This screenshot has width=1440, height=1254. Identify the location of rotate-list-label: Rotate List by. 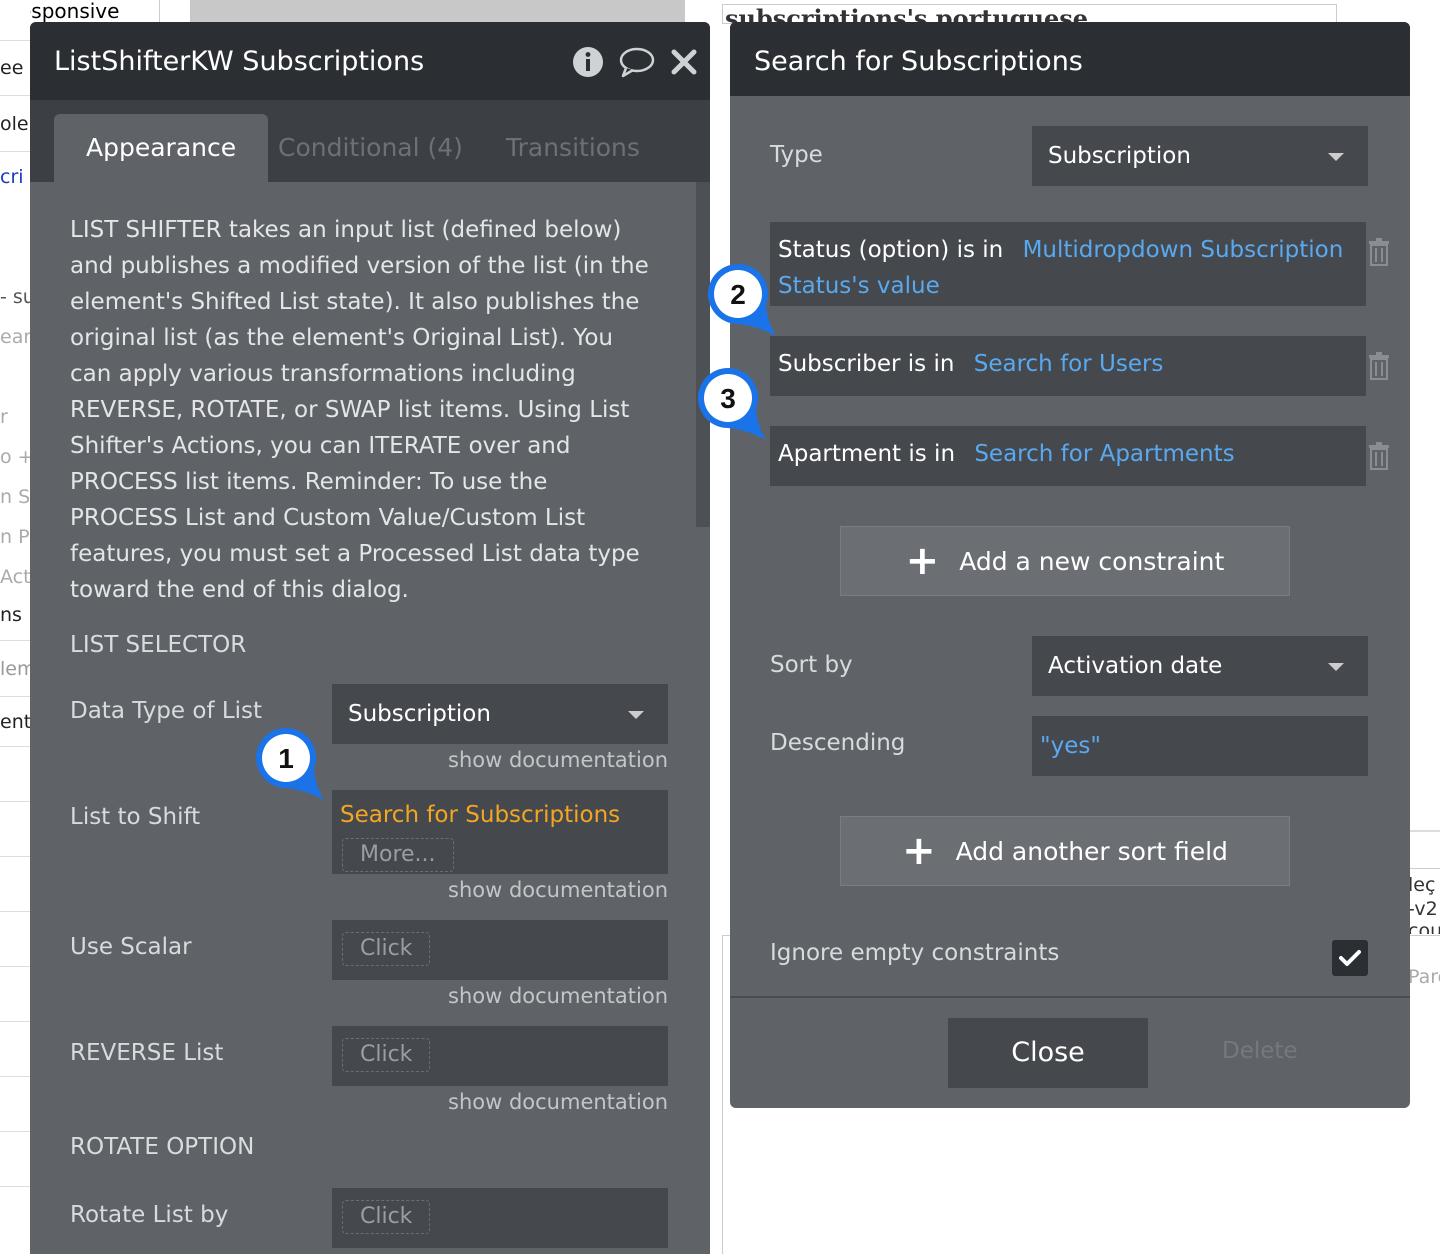
(149, 1215).